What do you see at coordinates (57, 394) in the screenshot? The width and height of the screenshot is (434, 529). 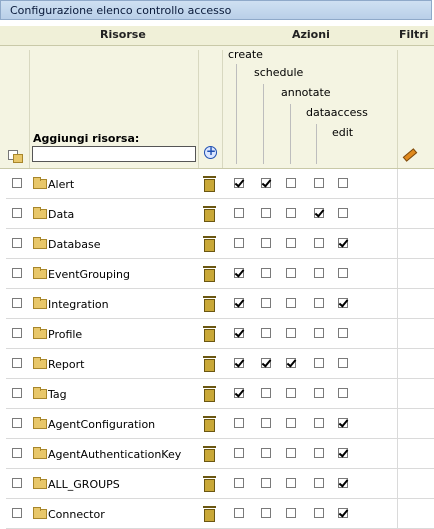 I see `resource-name: Tag` at bounding box center [57, 394].